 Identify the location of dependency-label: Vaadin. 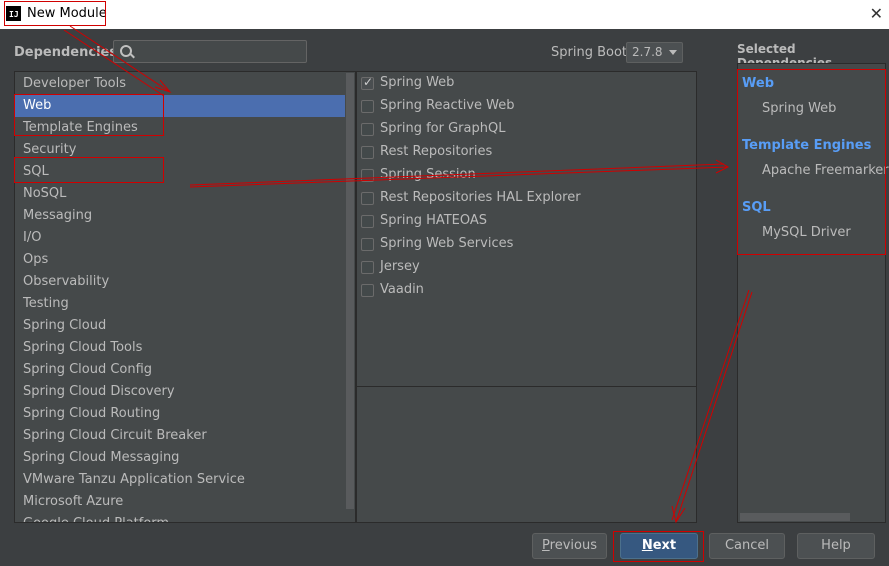
(402, 289).